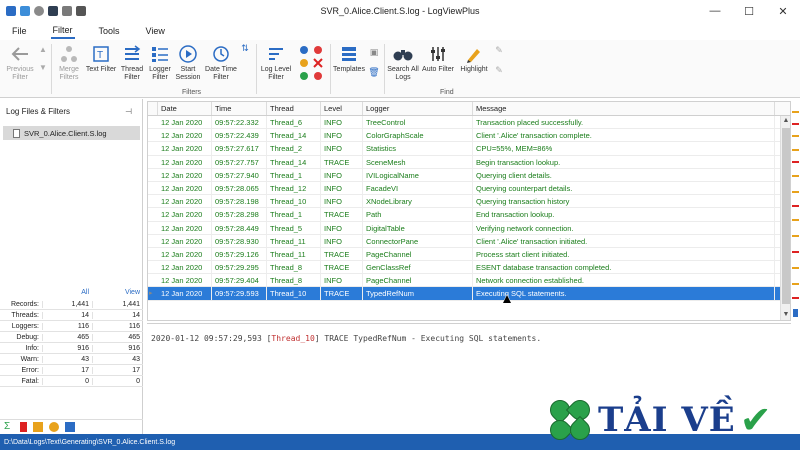 The width and height of the screenshot is (800, 450). Describe the element at coordinates (418, 293) in the screenshot. I see `cell-logger: TypedRefNum` at that location.